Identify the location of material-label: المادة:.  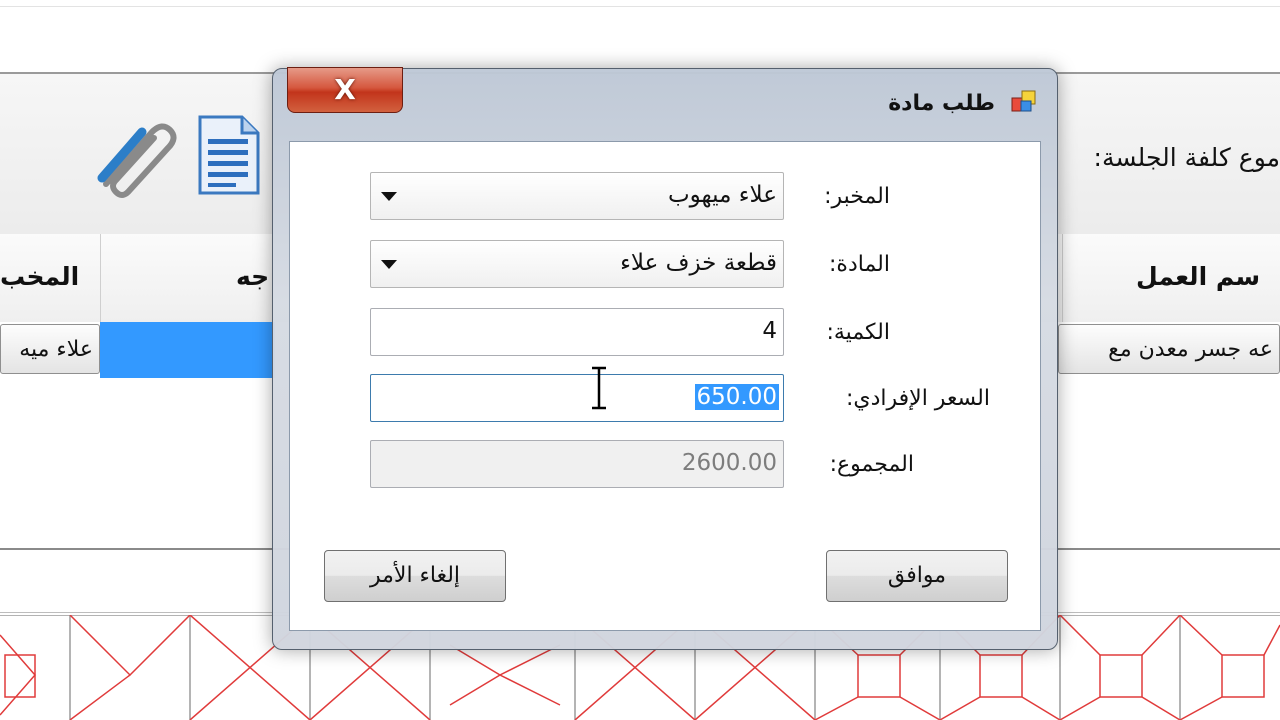
(859, 264).